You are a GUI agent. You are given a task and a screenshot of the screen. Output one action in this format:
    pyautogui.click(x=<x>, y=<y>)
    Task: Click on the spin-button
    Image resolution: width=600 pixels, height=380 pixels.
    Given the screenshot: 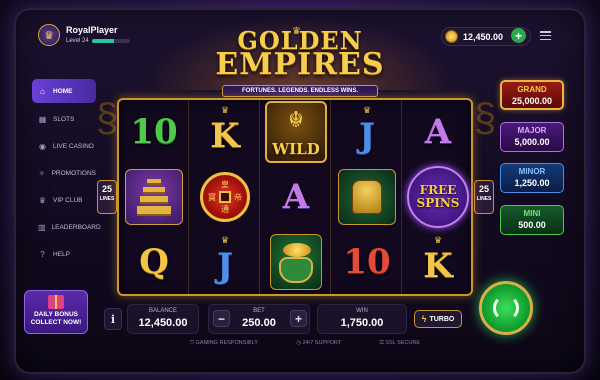 What is the action you would take?
    pyautogui.click(x=506, y=308)
    